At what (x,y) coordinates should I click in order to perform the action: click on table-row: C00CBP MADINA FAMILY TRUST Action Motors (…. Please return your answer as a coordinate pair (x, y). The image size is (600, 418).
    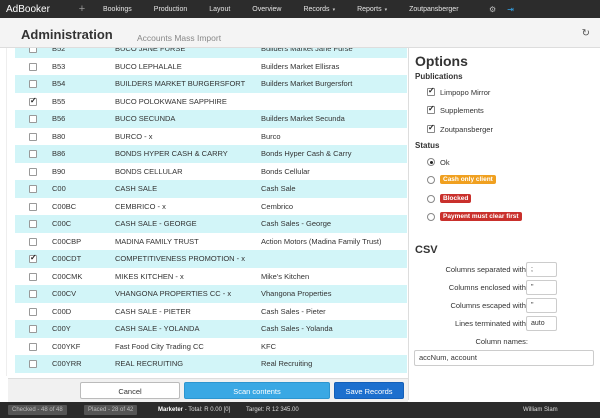
    Looking at the image, I should click on (211, 242).